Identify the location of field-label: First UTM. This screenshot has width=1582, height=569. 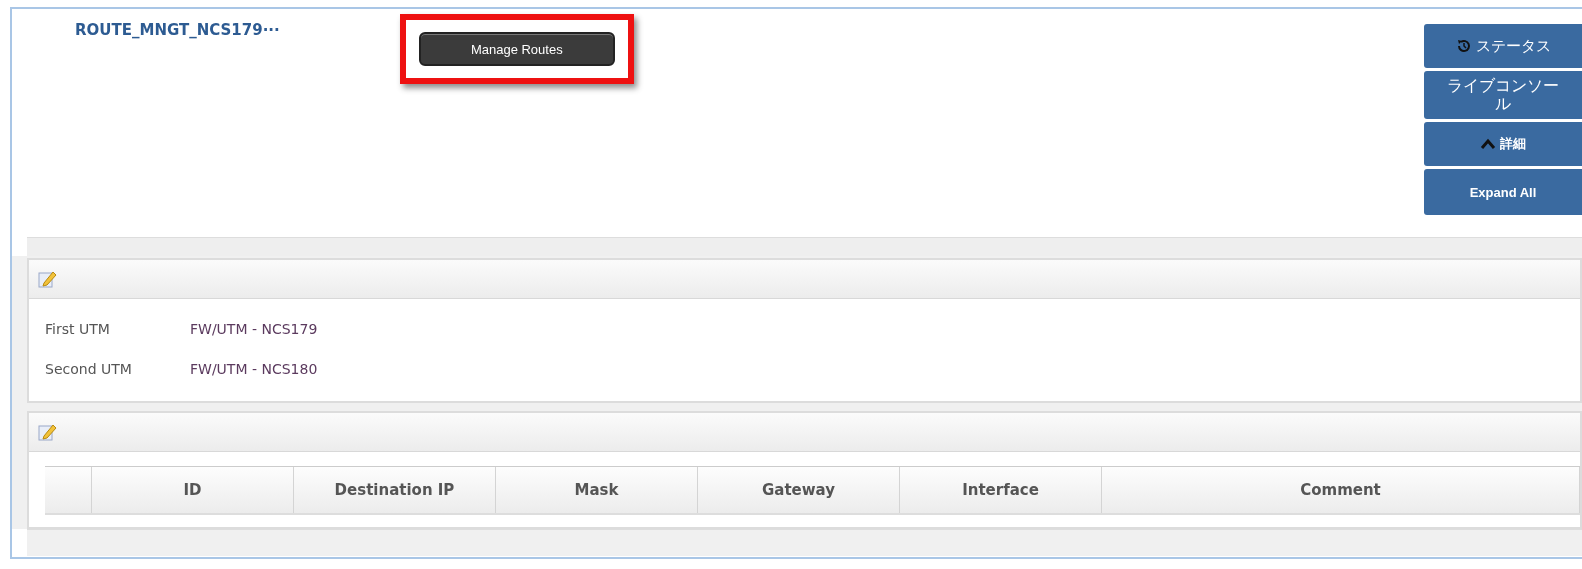
(78, 329).